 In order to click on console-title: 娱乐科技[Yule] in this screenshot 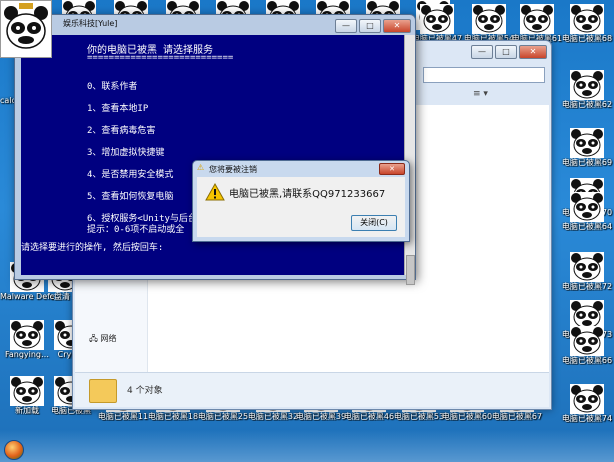, I will do `click(90, 23)`.